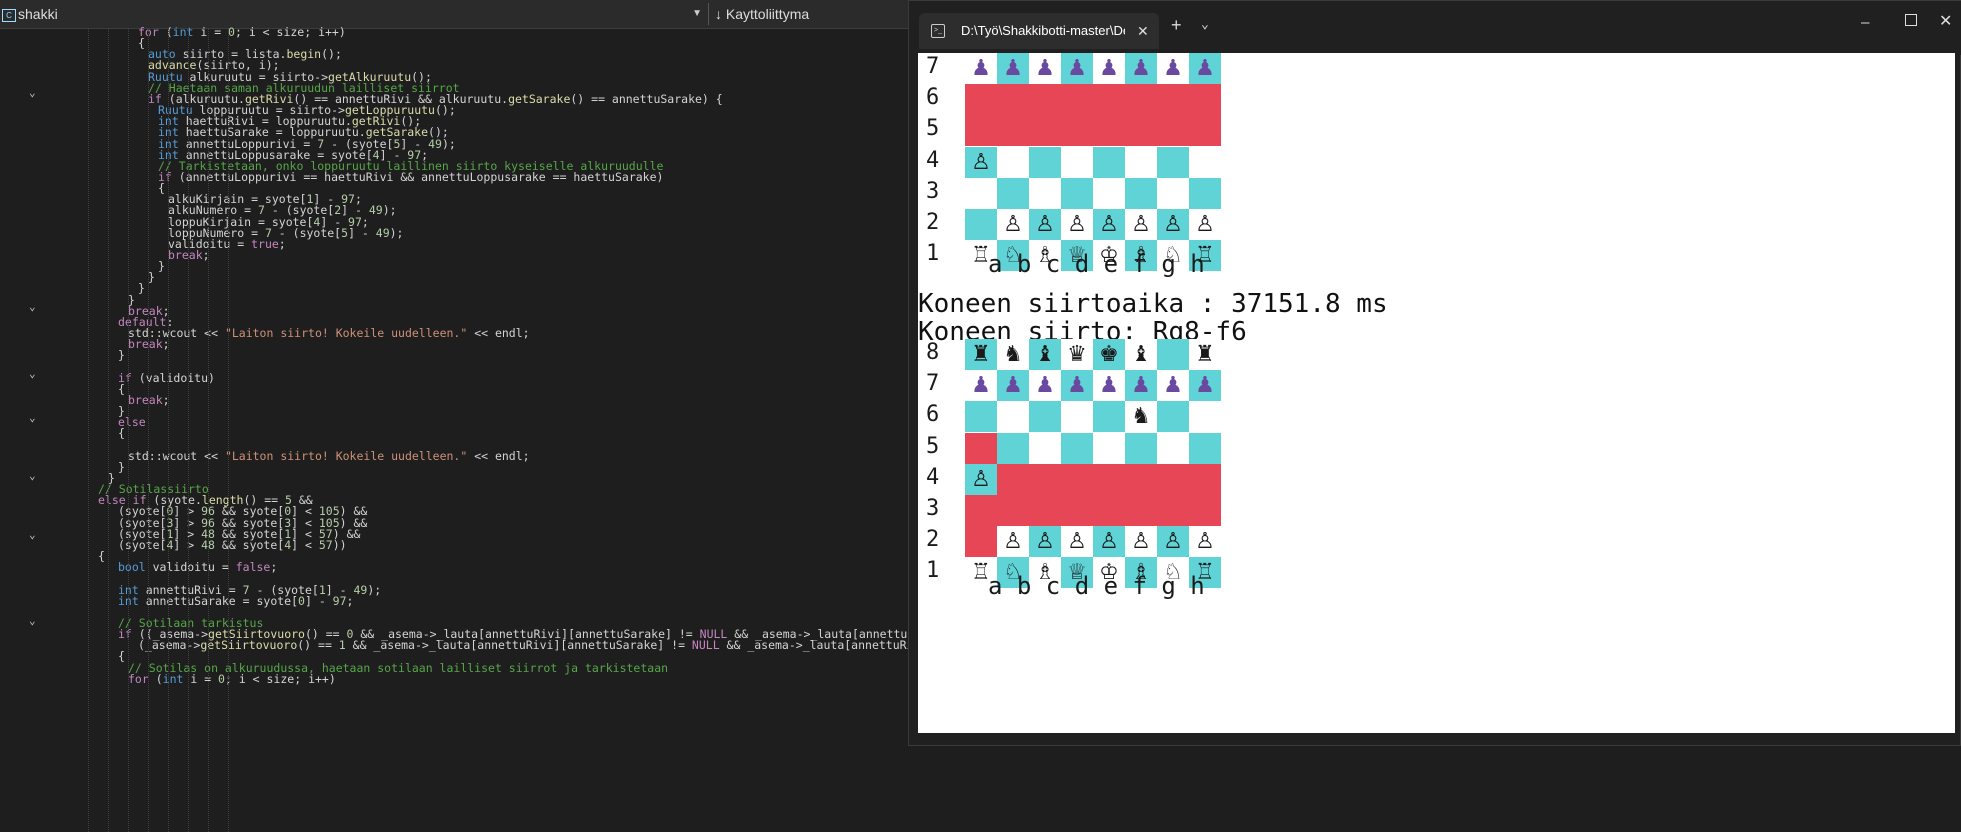 Image resolution: width=1961 pixels, height=832 pixels. What do you see at coordinates (1205, 354) in the screenshot?
I see `chess-piece: ♜` at bounding box center [1205, 354].